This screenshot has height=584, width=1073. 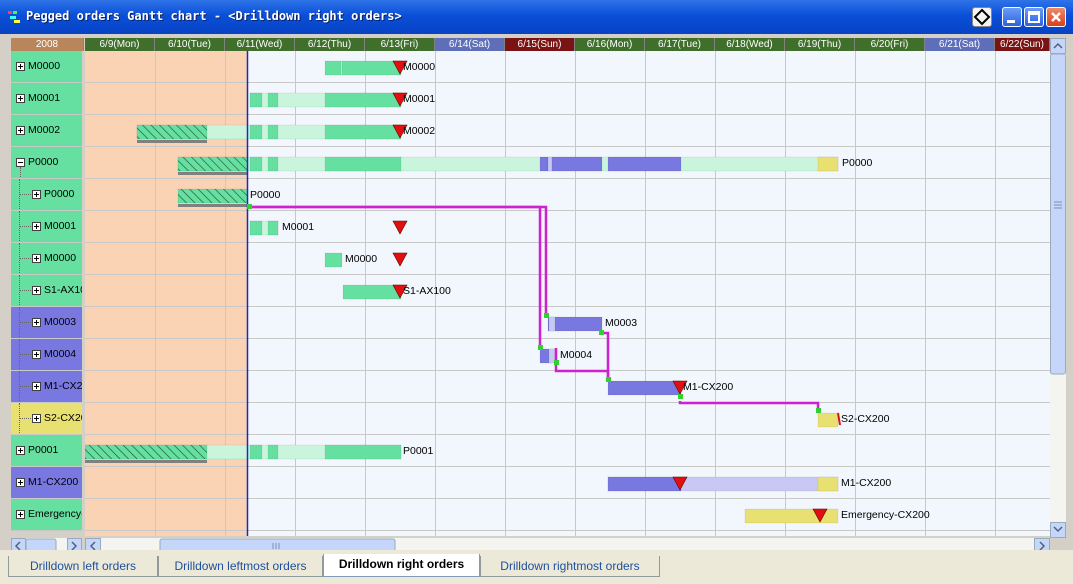 I want to click on gantt-app-icon, so click(x=14, y=17).